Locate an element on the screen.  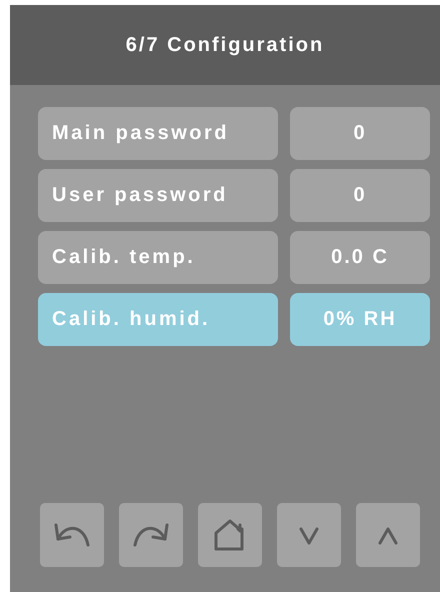
setting-value-button: 0% RH is located at coordinates (360, 319).